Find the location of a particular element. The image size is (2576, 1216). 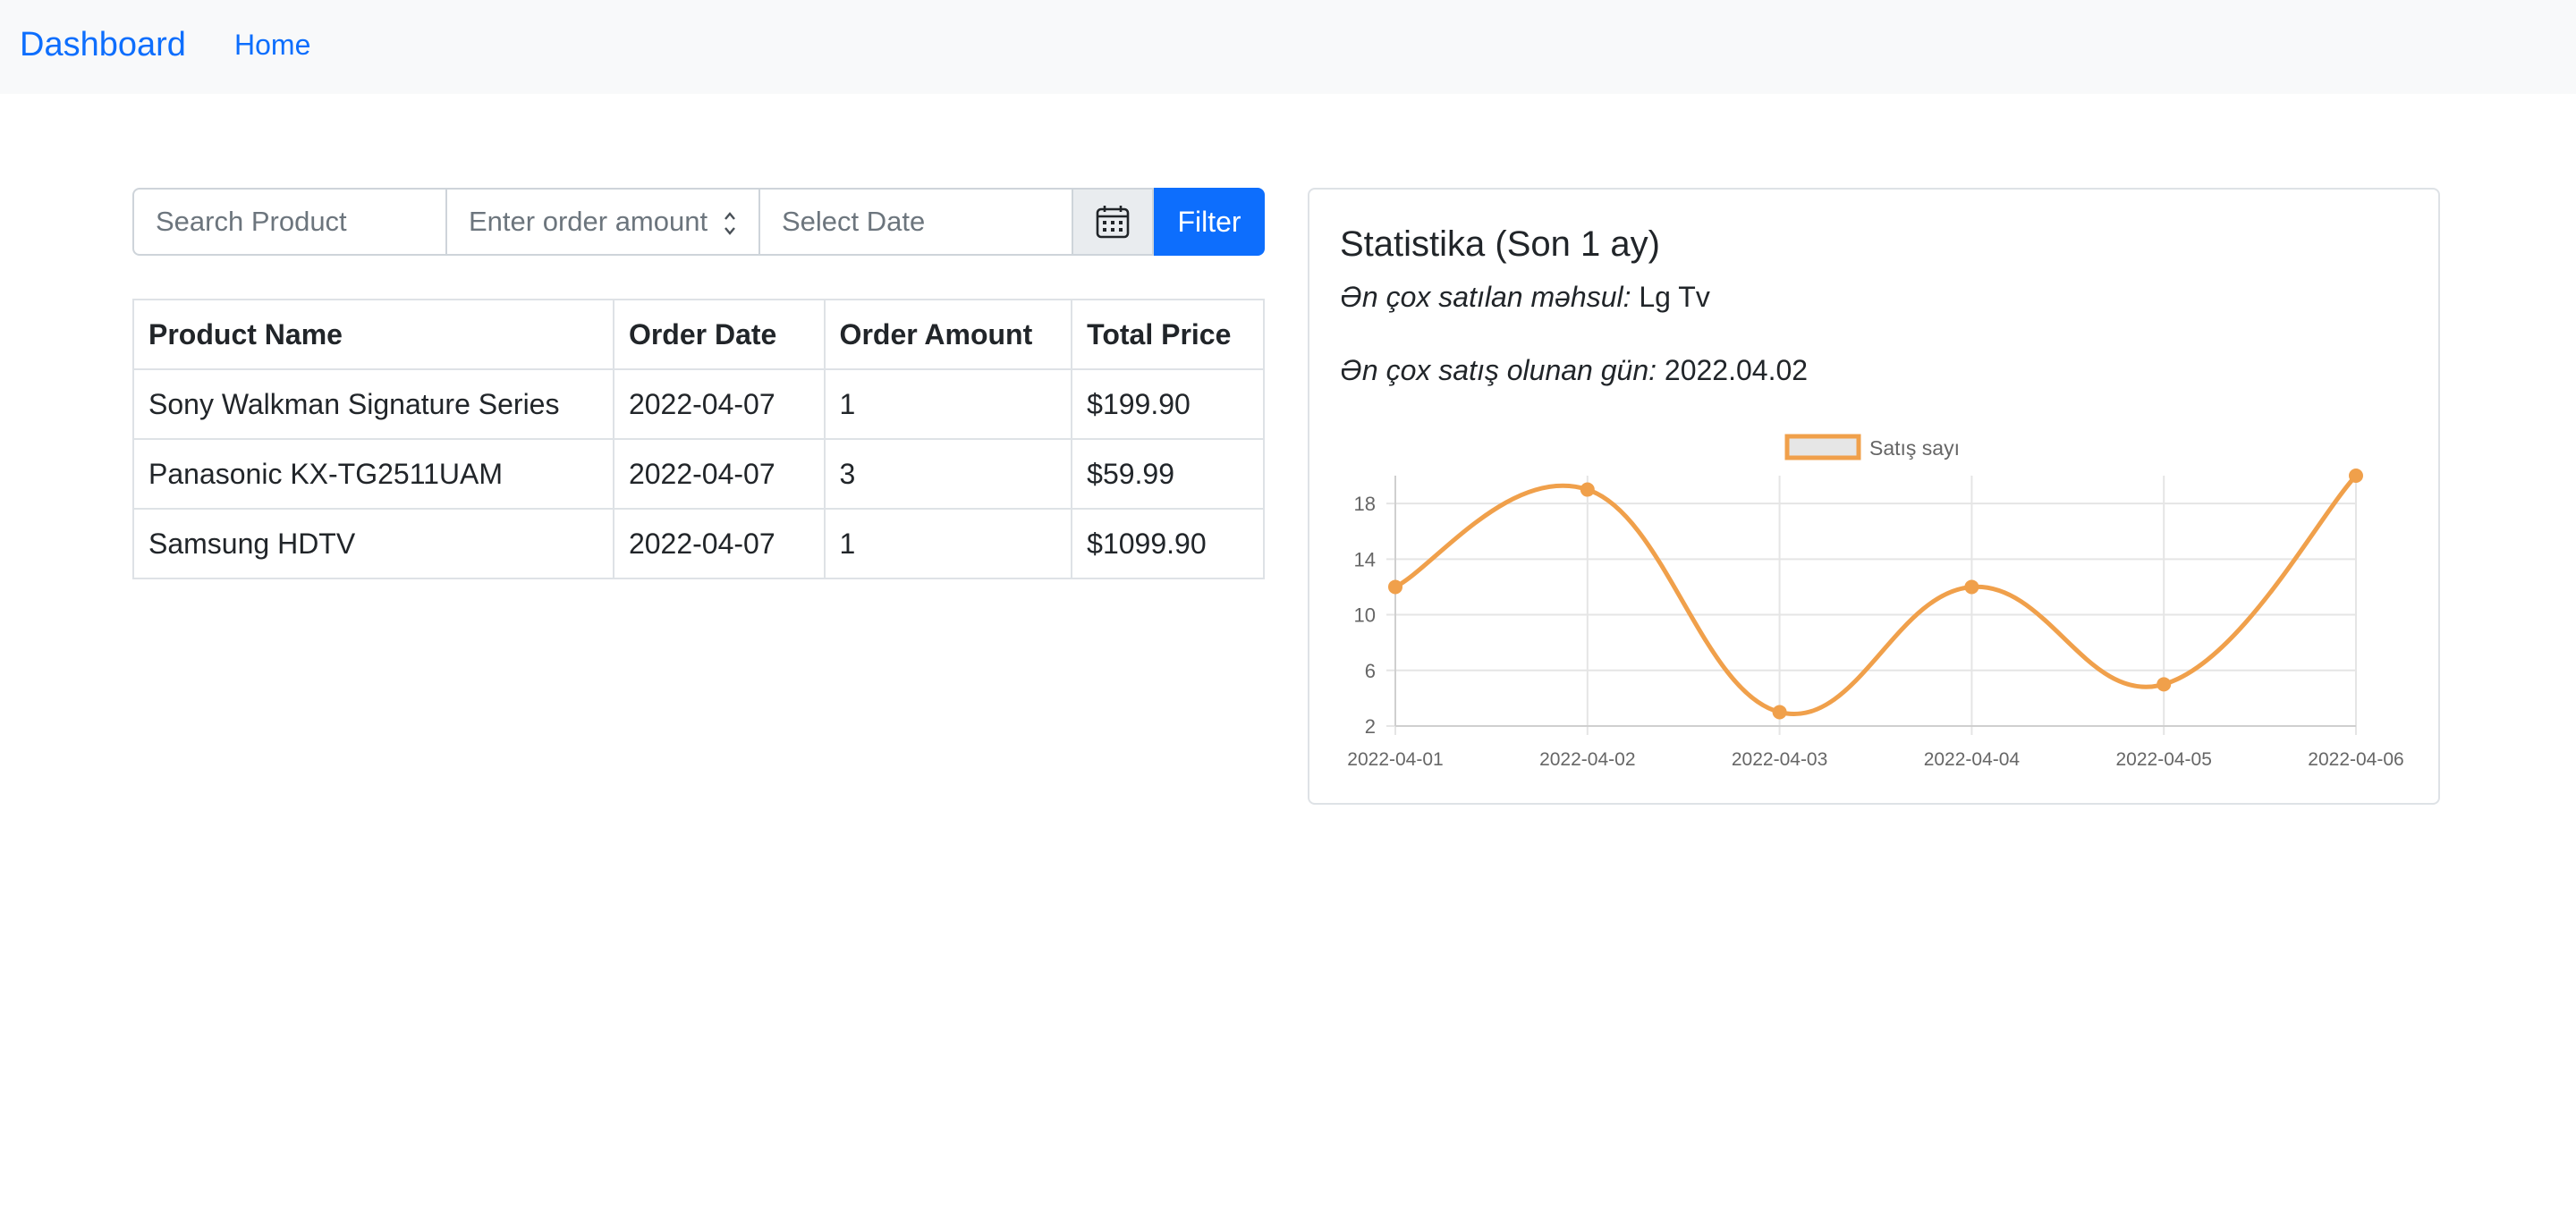

y-tick-label: 2 is located at coordinates (1370, 726).